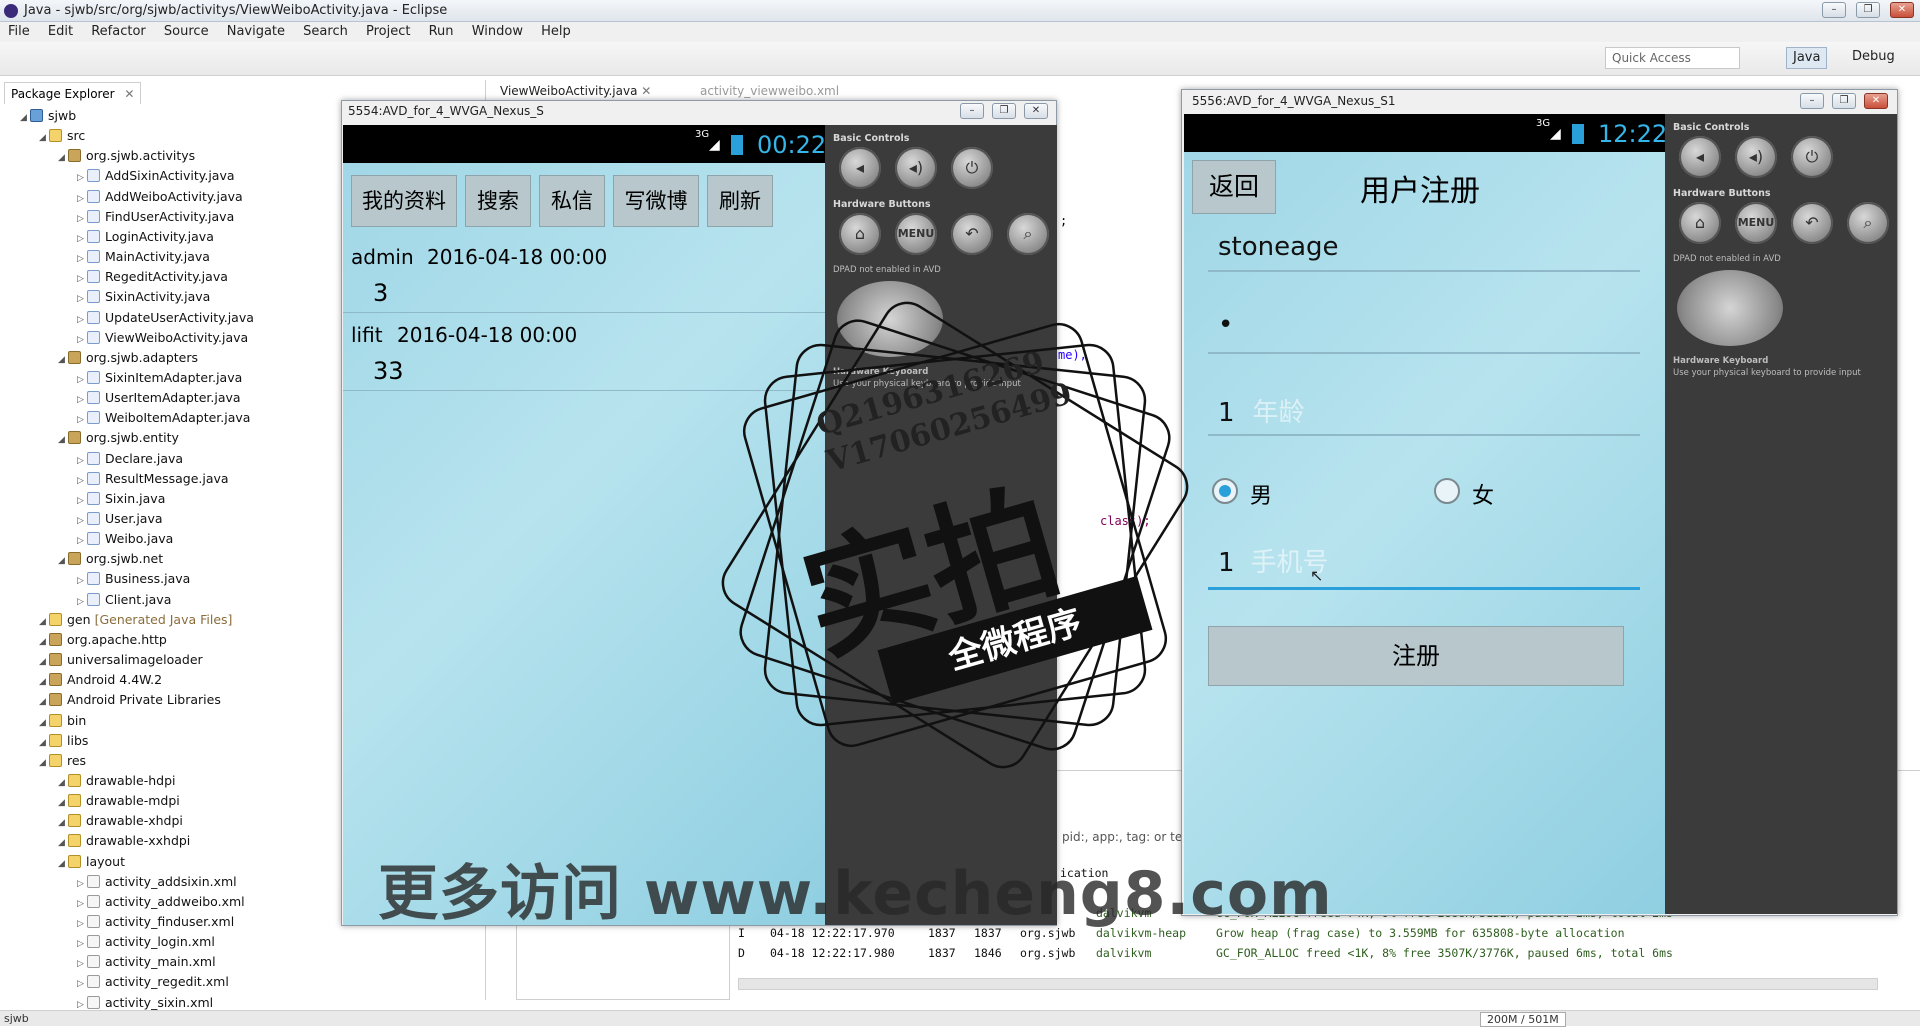 The height and width of the screenshot is (1027, 1920). What do you see at coordinates (91, 863) in the screenshot?
I see `tree-item: ◢ layout` at bounding box center [91, 863].